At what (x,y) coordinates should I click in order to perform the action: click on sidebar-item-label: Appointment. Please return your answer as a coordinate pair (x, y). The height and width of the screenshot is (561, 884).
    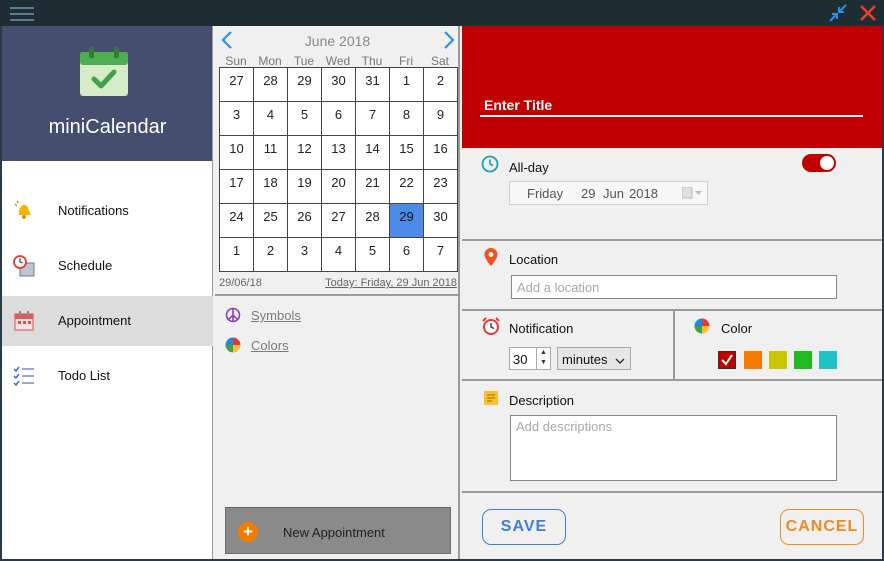
    Looking at the image, I should click on (94, 320).